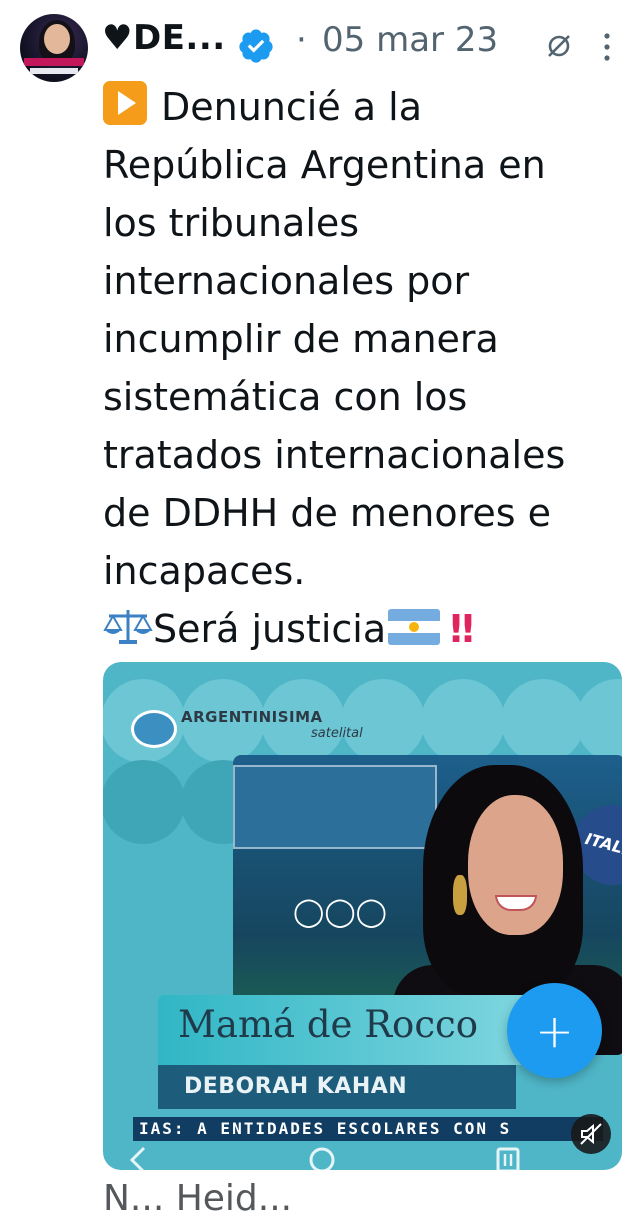  Describe the element at coordinates (410, 40) in the screenshot. I see `tweet-date: 05 mar 23` at that location.